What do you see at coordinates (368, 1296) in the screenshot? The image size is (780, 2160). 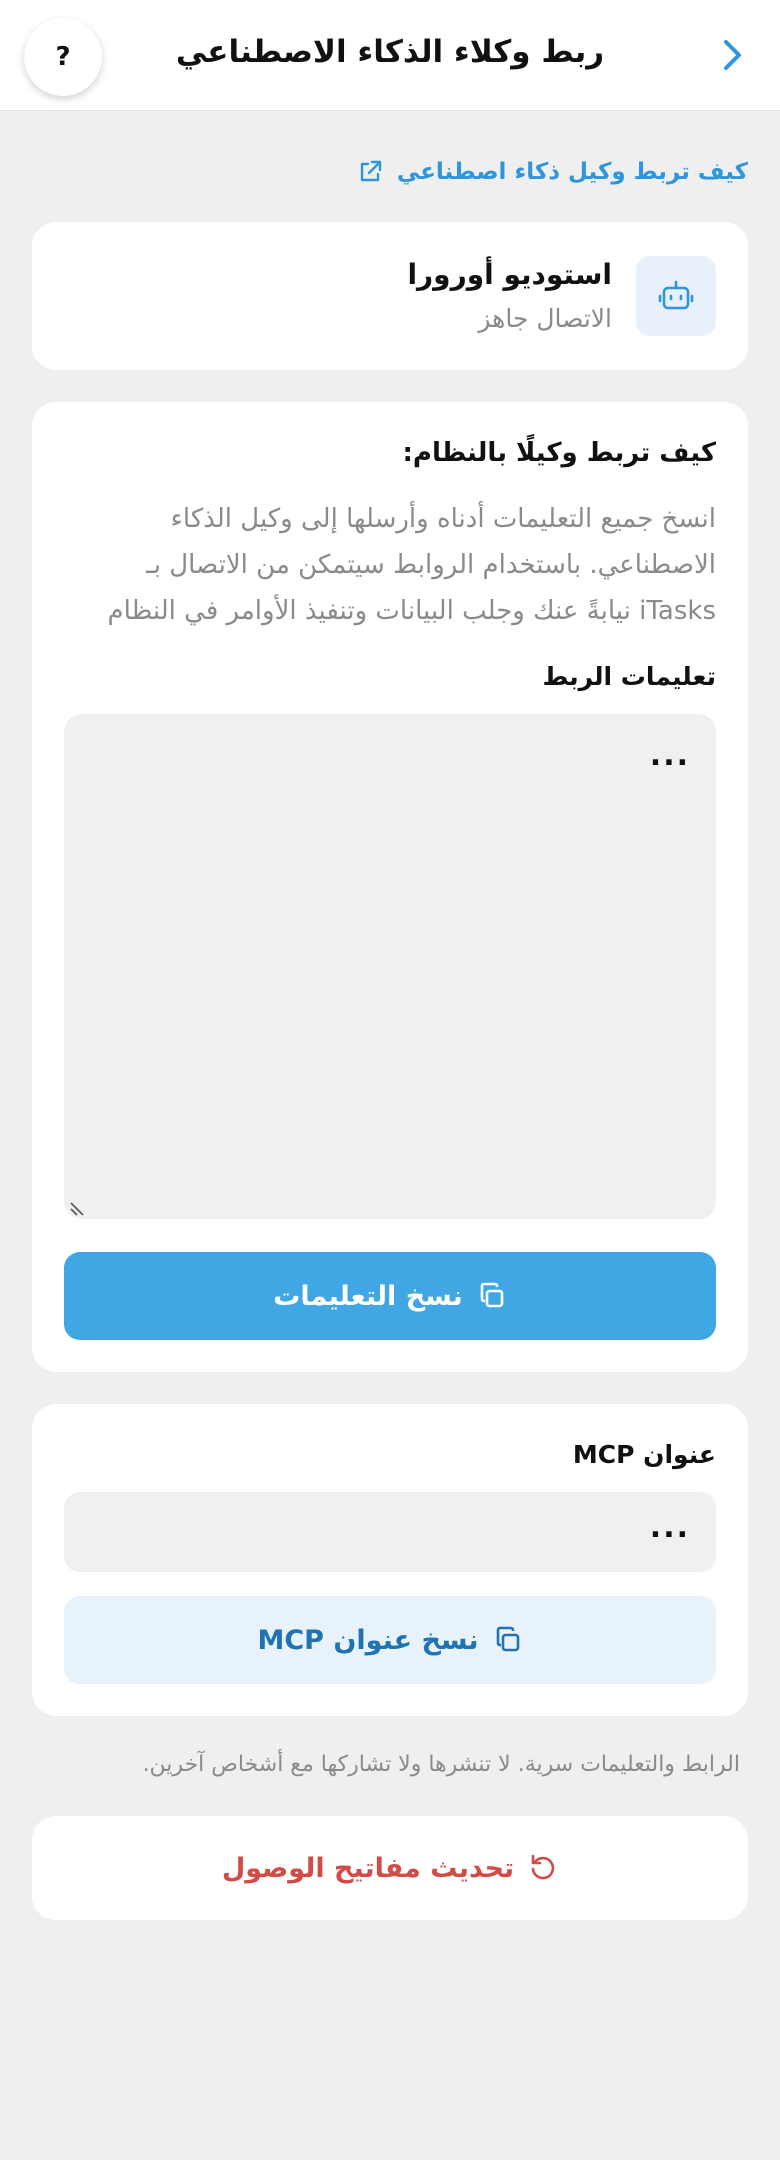 I see `copy-instructions-label: نسخ التعليمات` at bounding box center [368, 1296].